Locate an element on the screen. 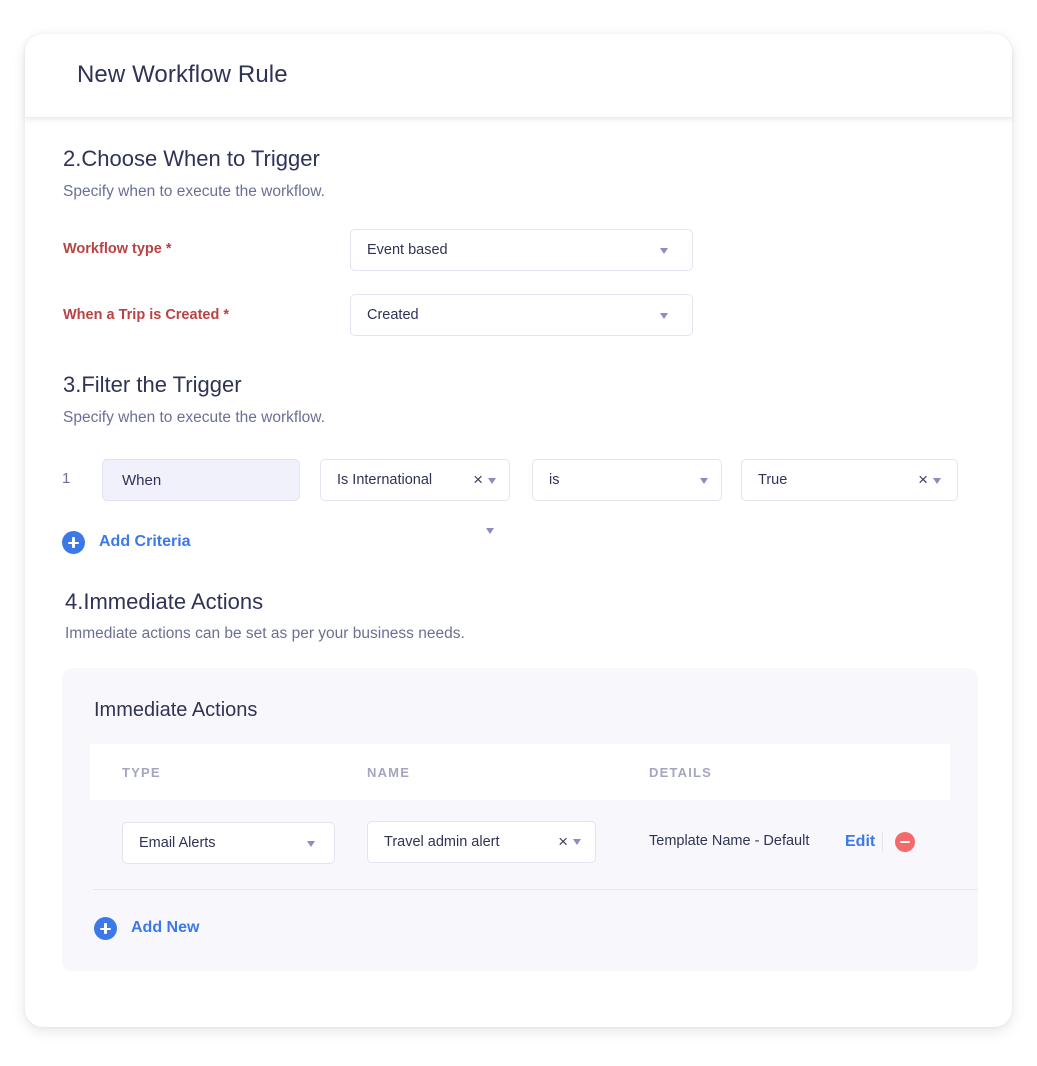 This screenshot has height=1066, width=1037. trip-created-value: Created is located at coordinates (393, 315).